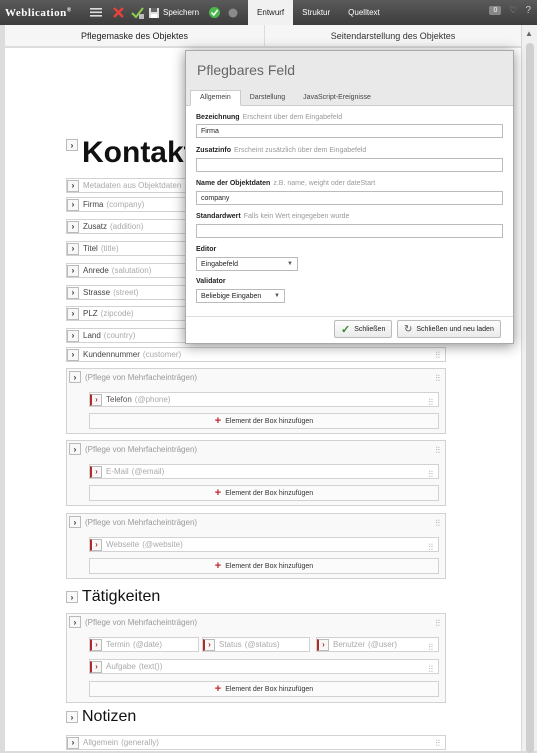  What do you see at coordinates (117, 313) in the screenshot?
I see `field-param: (zipcode)` at bounding box center [117, 313].